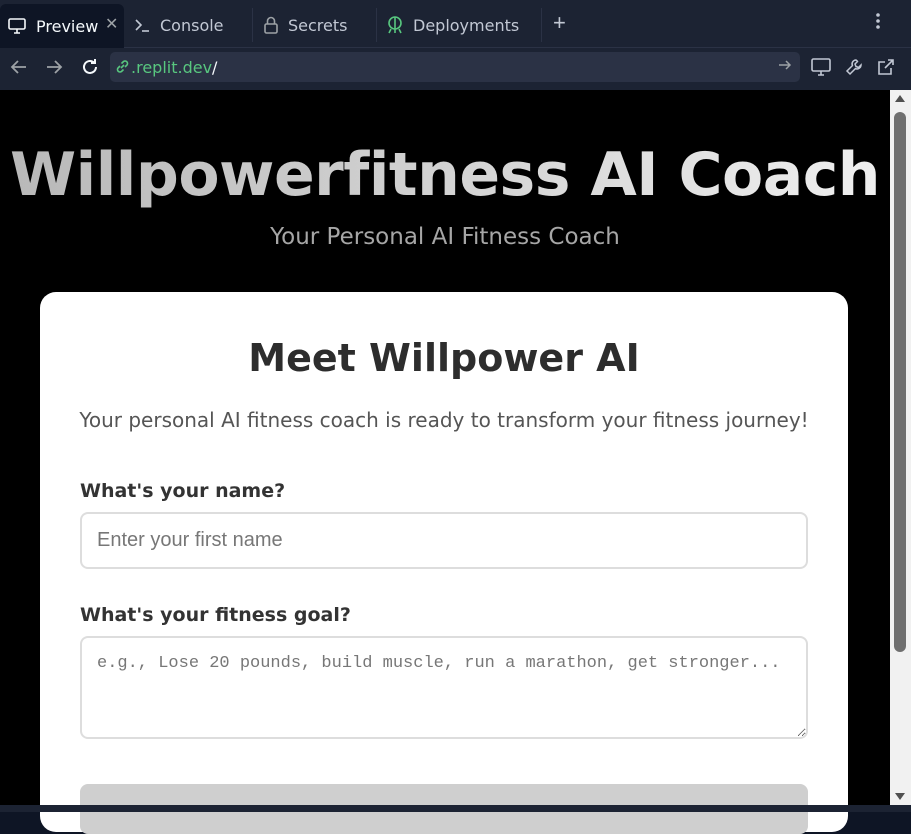 The width and height of the screenshot is (911, 834). Describe the element at coordinates (821, 69) in the screenshot. I see `device-preview-icon` at that location.